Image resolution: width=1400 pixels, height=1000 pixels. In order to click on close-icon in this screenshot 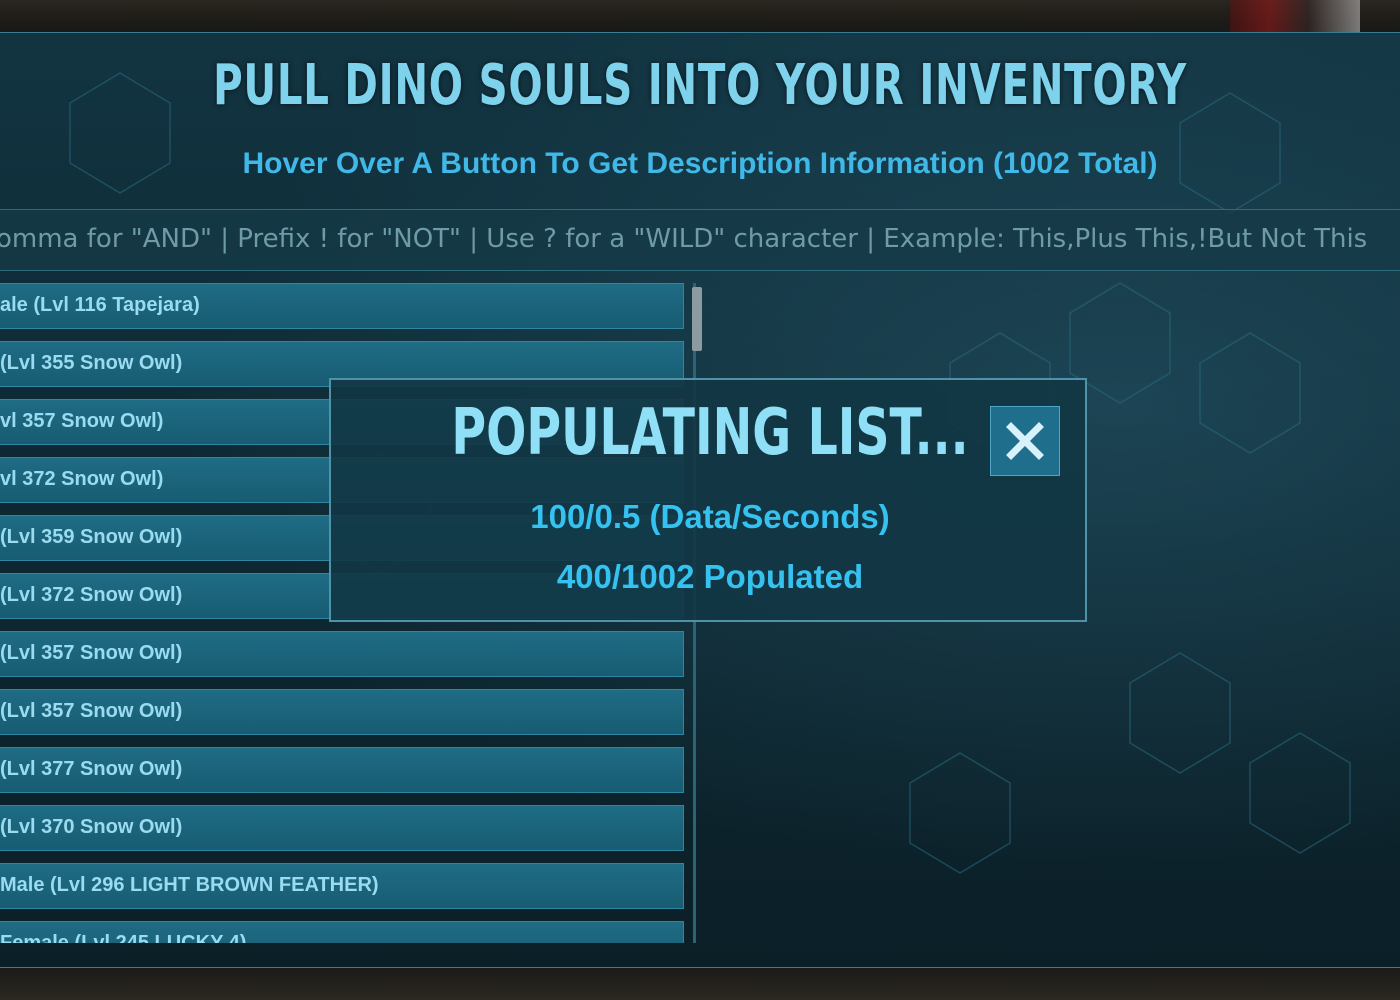, I will do `click(1025, 441)`.